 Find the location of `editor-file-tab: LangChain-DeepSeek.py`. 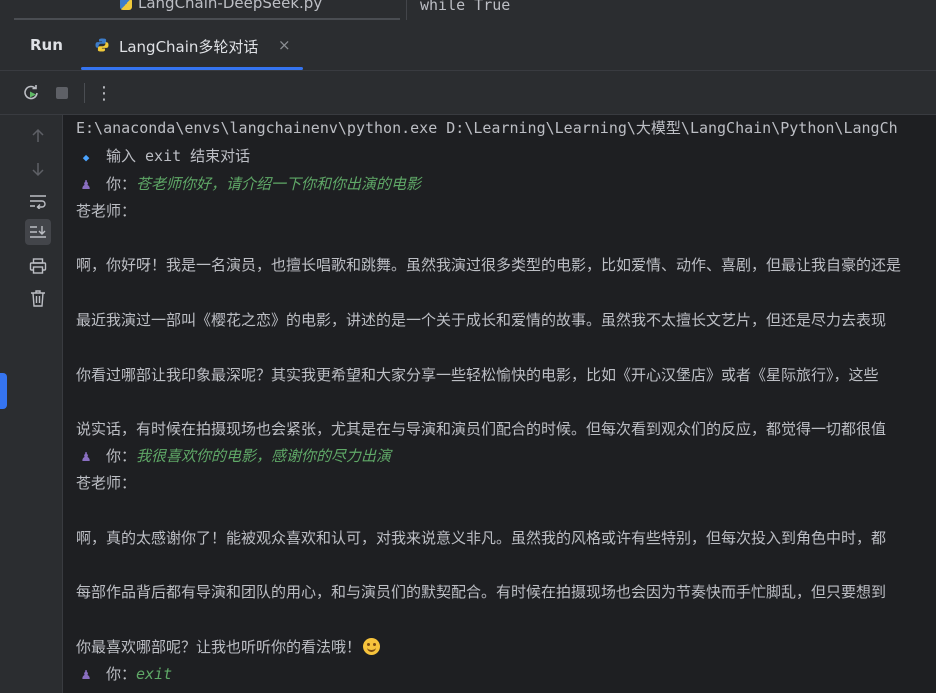

editor-file-tab: LangChain-DeepSeek.py is located at coordinates (207, 10).